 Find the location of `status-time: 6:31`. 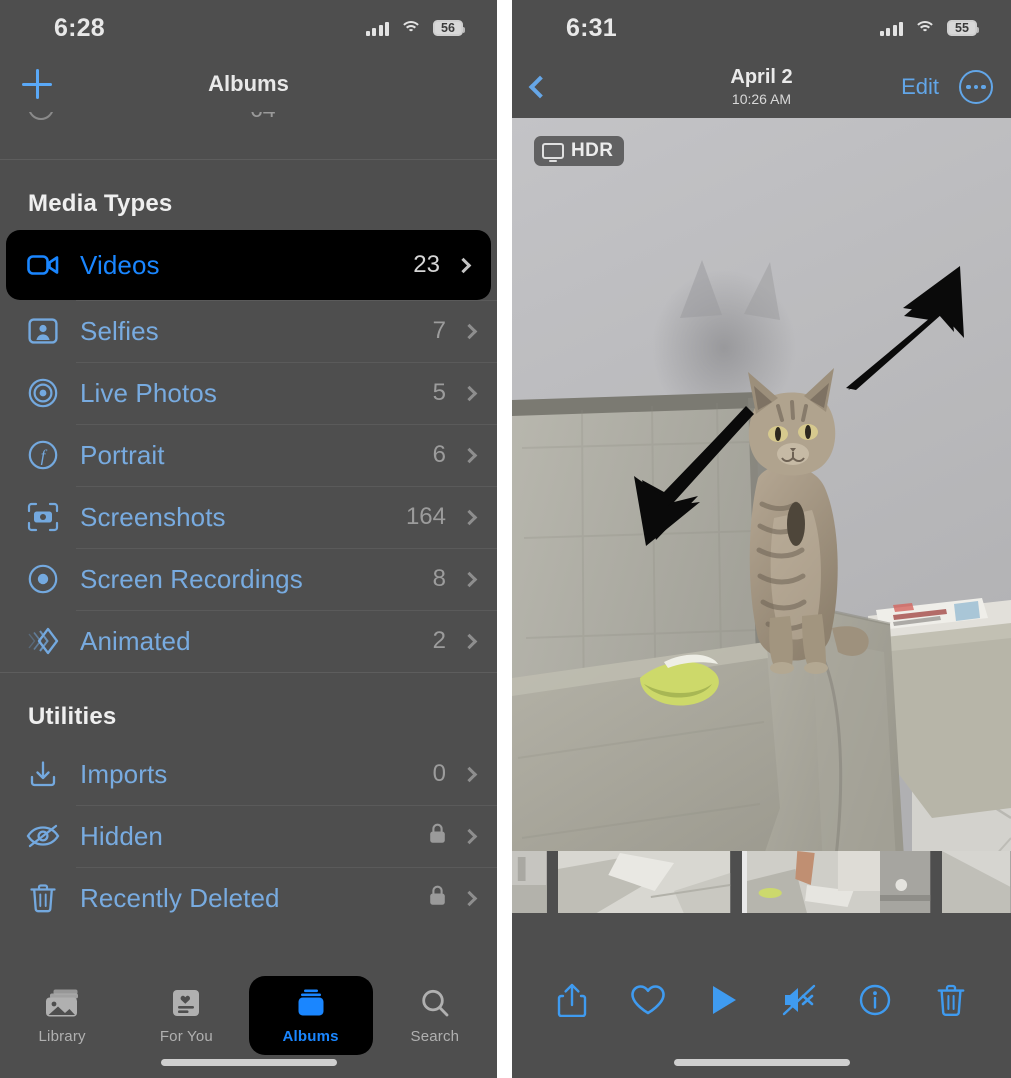

status-time: 6:31 is located at coordinates (591, 27).